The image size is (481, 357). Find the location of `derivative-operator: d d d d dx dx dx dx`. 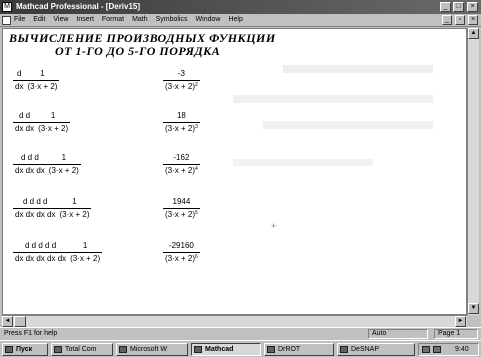

derivative-operator: d d d d dx dx dx dx is located at coordinates (35, 208).